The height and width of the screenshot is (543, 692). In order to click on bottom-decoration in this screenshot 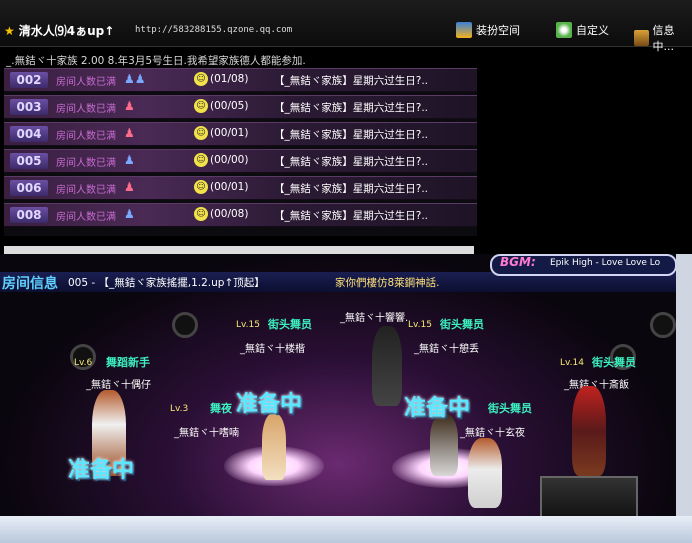, I will do `click(346, 529)`.